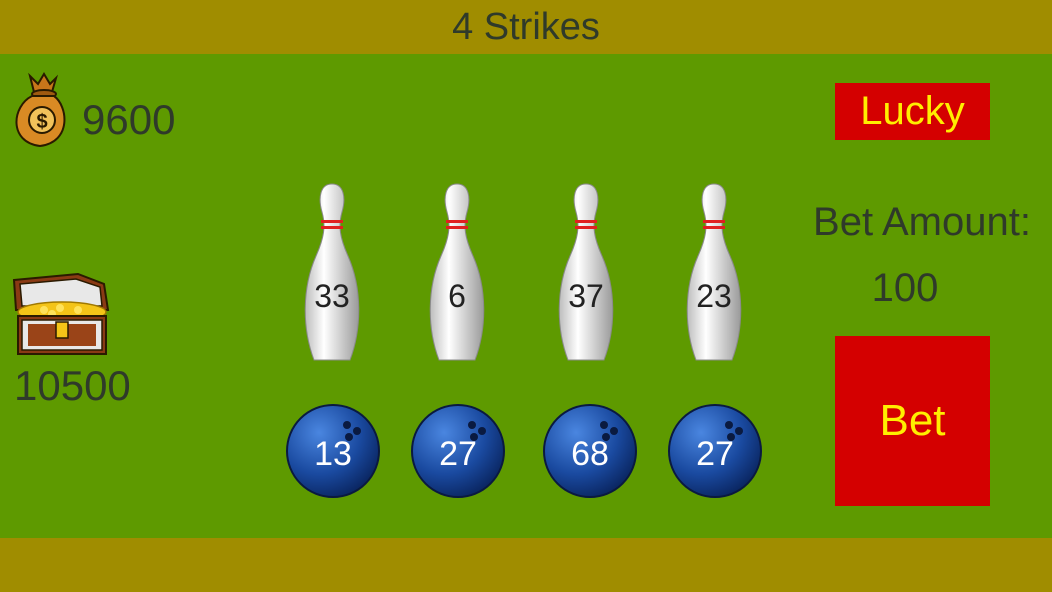 The height and width of the screenshot is (592, 1052). I want to click on bowling-pin-1: 33, so click(332, 273).